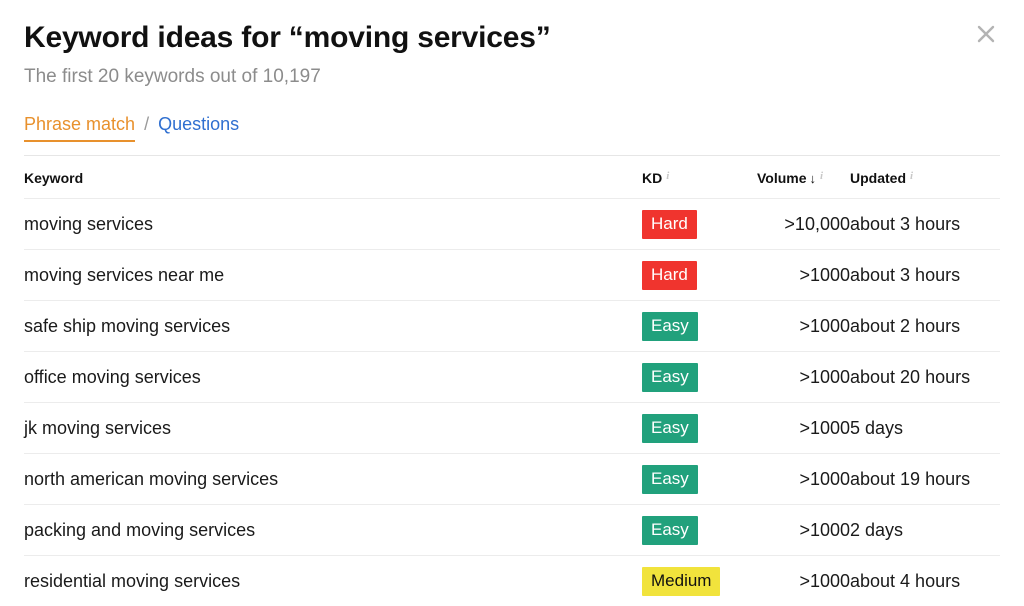  I want to click on keyword-cell: moving services near me, so click(333, 275).